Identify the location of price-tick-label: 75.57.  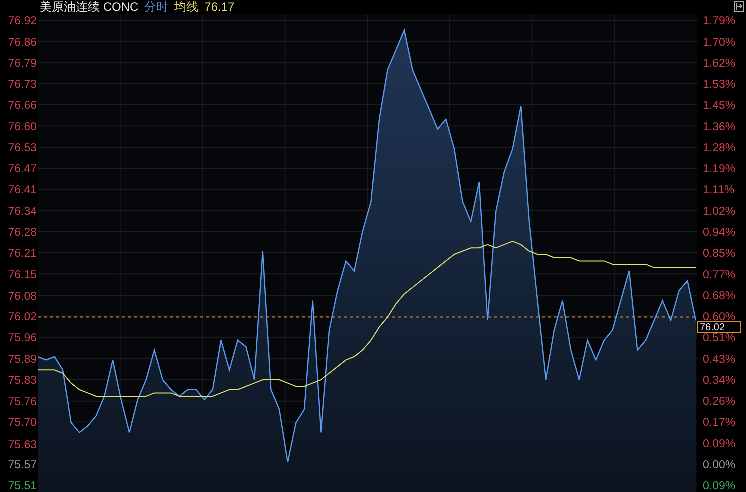
(22, 466).